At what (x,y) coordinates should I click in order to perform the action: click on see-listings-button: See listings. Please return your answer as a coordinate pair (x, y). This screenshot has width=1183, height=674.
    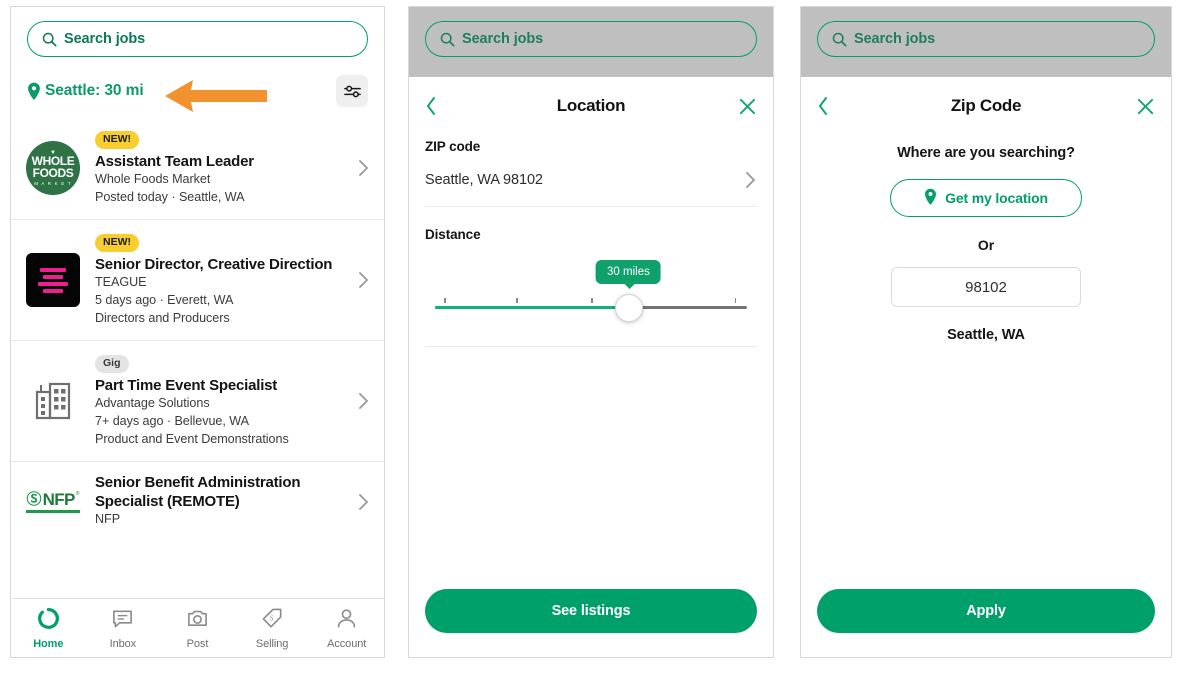
    Looking at the image, I should click on (591, 611).